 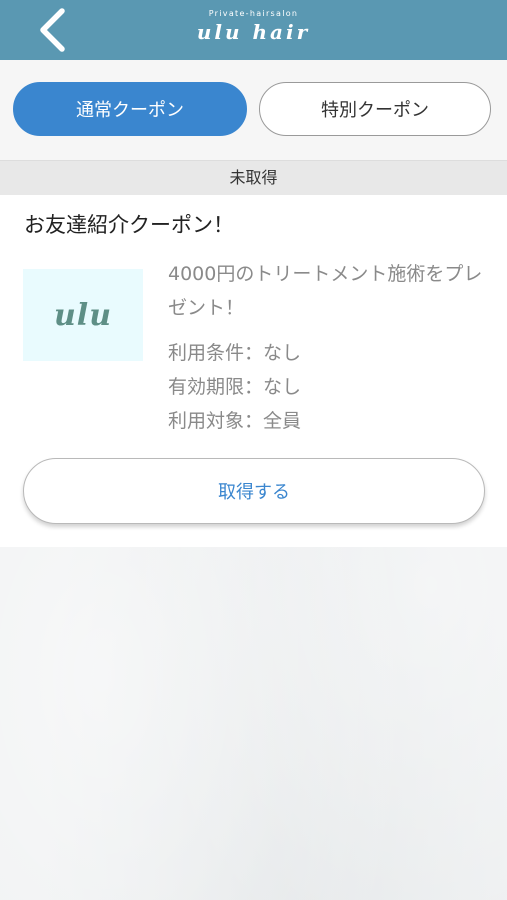 What do you see at coordinates (129, 225) in the screenshot?
I see `coupon-title: お友達紹介クーポン！` at bounding box center [129, 225].